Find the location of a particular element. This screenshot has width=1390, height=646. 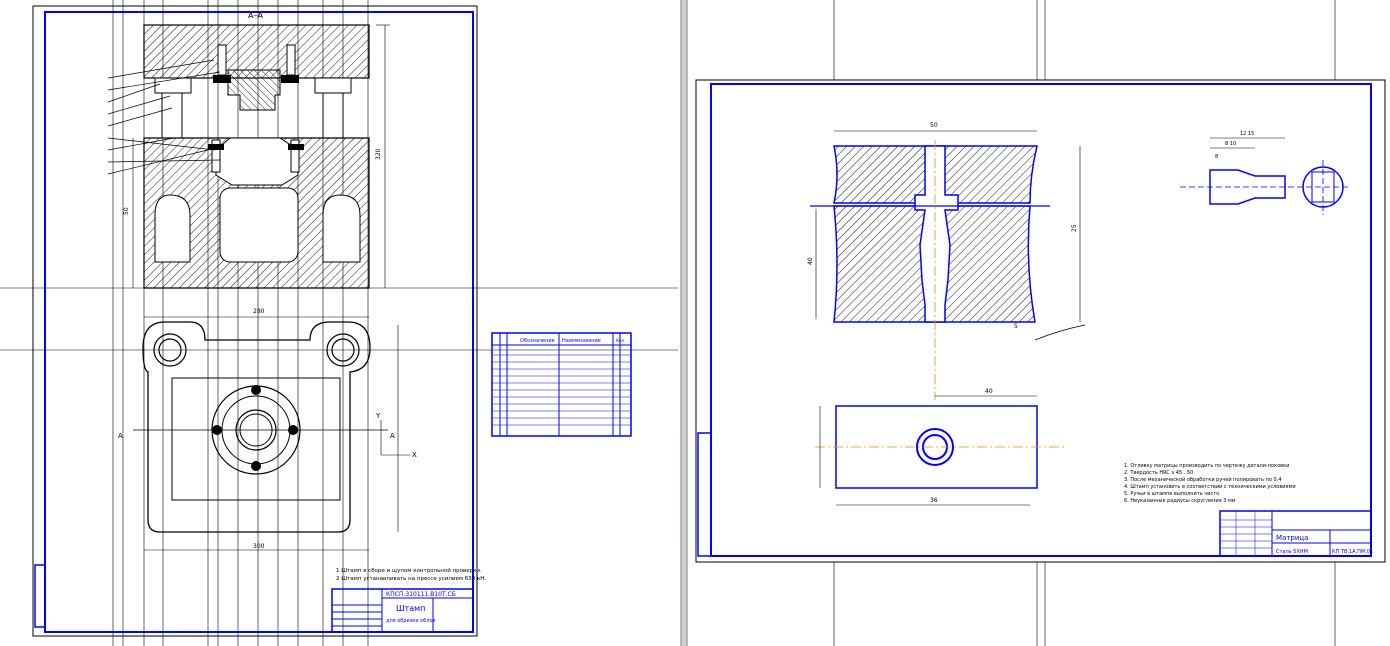

note-5: 5. Ручьи в штампе выполнить чисто is located at coordinates (1171, 494).